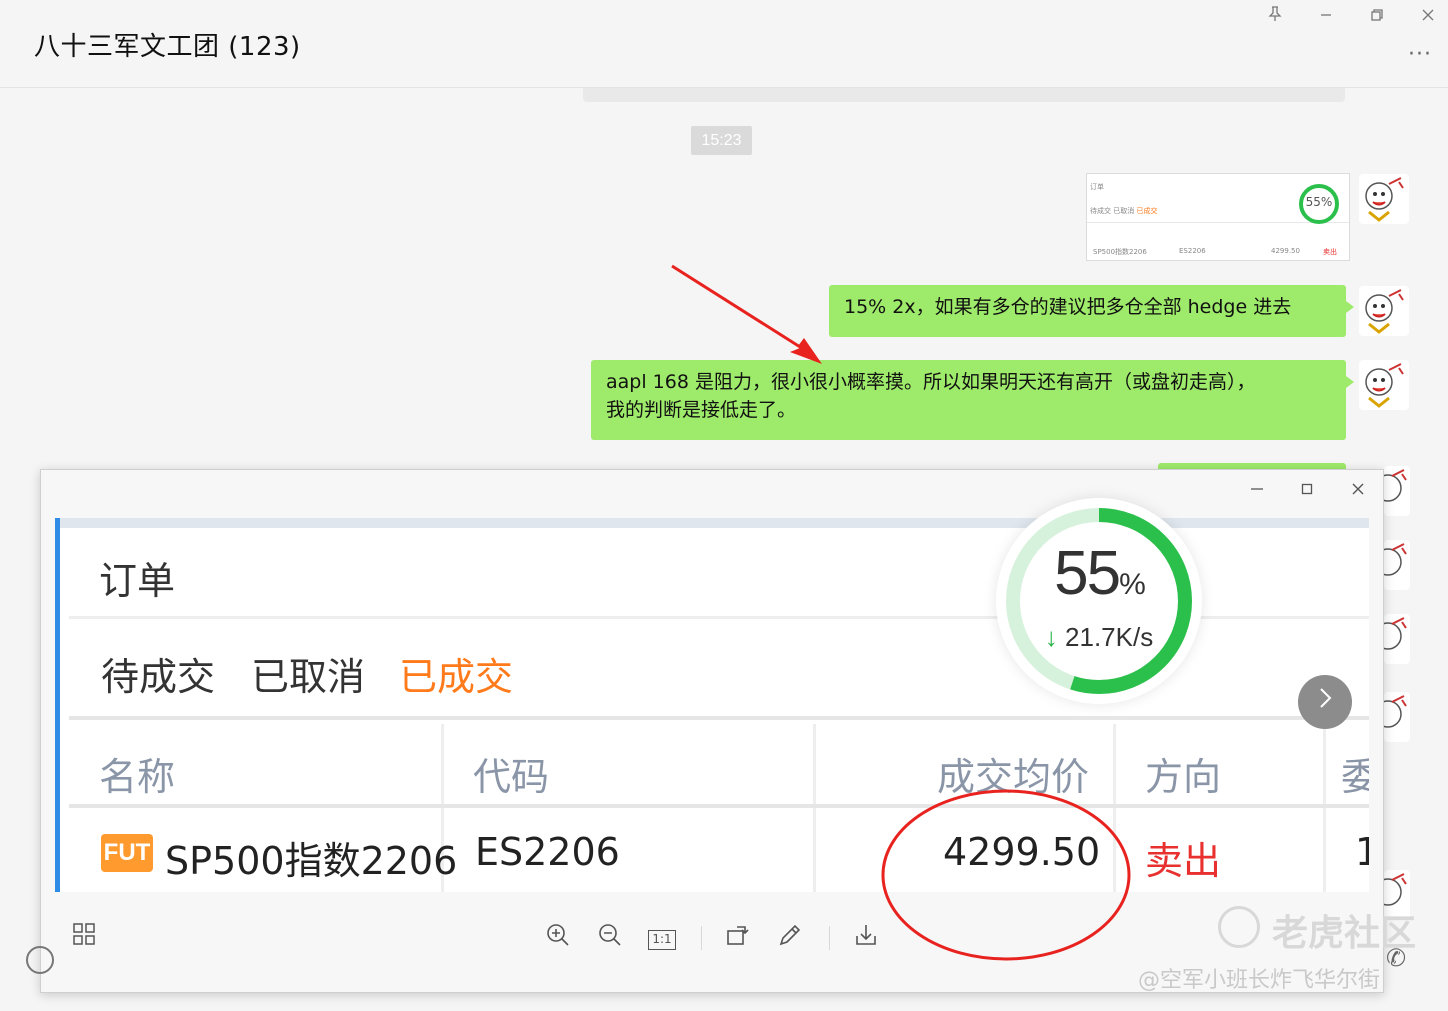 The width and height of the screenshot is (1448, 1011). I want to click on tab-filled: 已成交, so click(456, 677).